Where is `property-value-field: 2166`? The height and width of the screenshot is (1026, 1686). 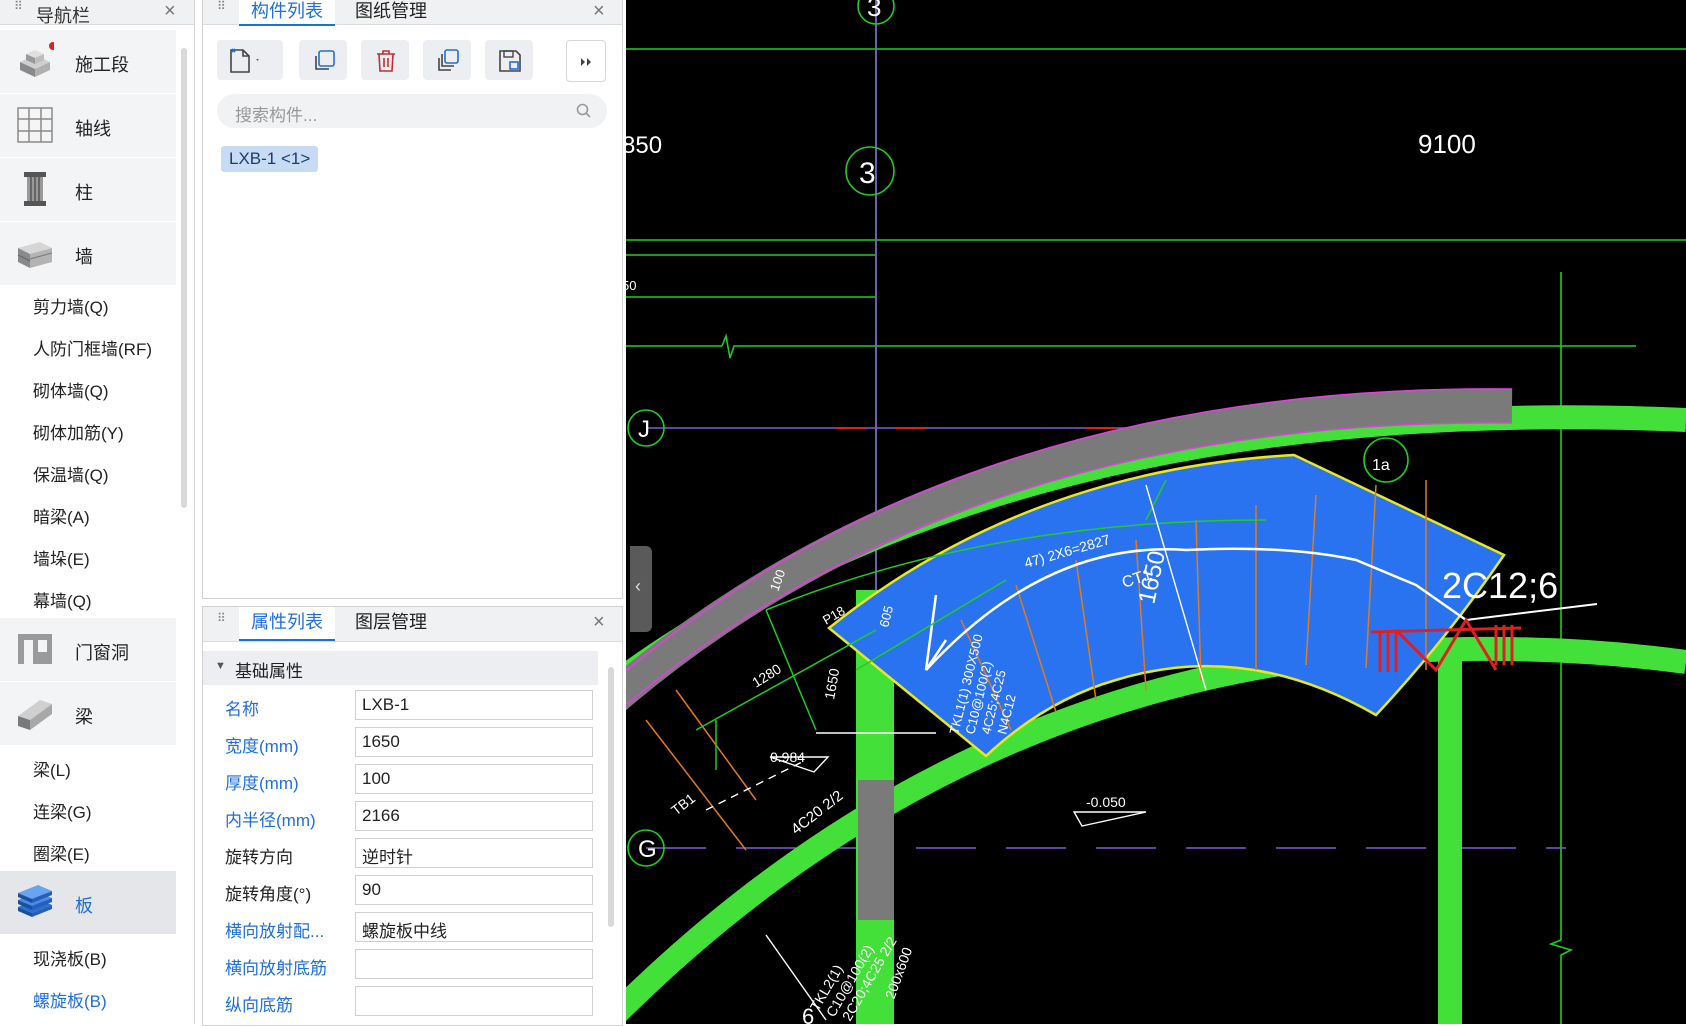
property-value-field: 2166 is located at coordinates (474, 816).